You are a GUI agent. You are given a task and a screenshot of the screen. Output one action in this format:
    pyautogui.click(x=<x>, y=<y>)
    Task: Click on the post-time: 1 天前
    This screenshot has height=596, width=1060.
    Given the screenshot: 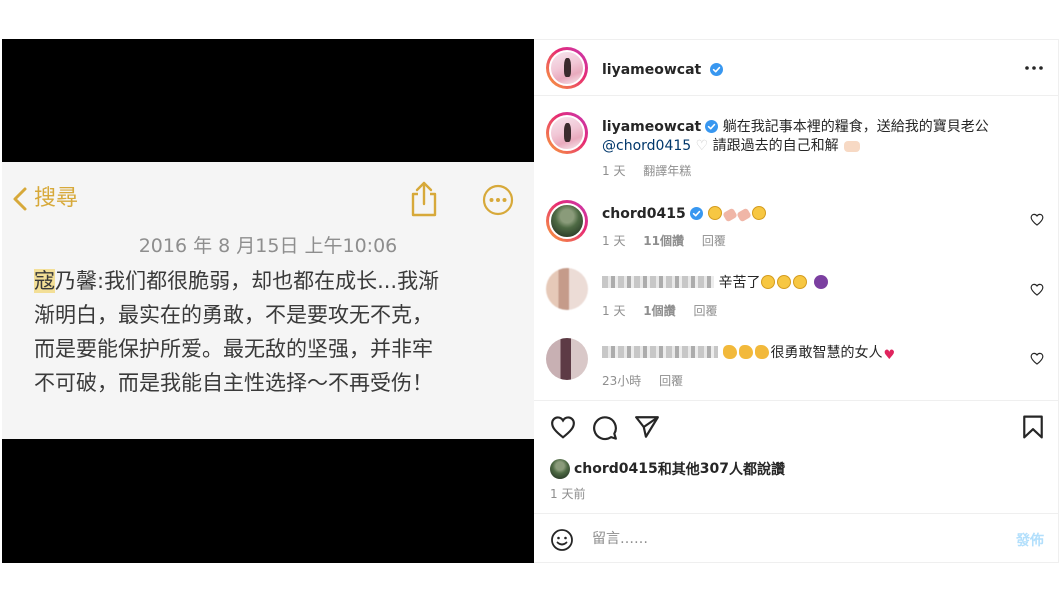 What is the action you would take?
    pyautogui.click(x=567, y=493)
    